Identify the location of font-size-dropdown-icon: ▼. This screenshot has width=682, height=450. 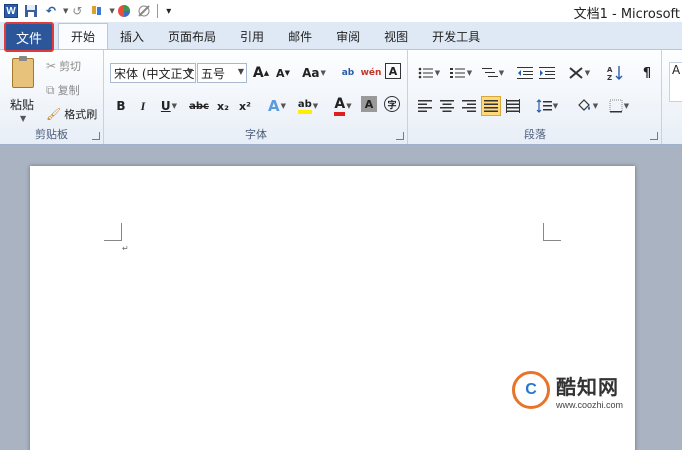
(241, 71).